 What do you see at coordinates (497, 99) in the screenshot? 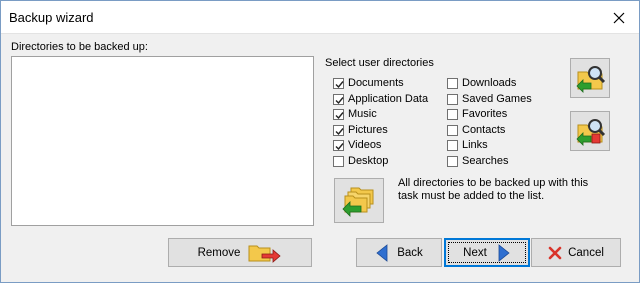
I see `checkbox-label: Saved Games` at bounding box center [497, 99].